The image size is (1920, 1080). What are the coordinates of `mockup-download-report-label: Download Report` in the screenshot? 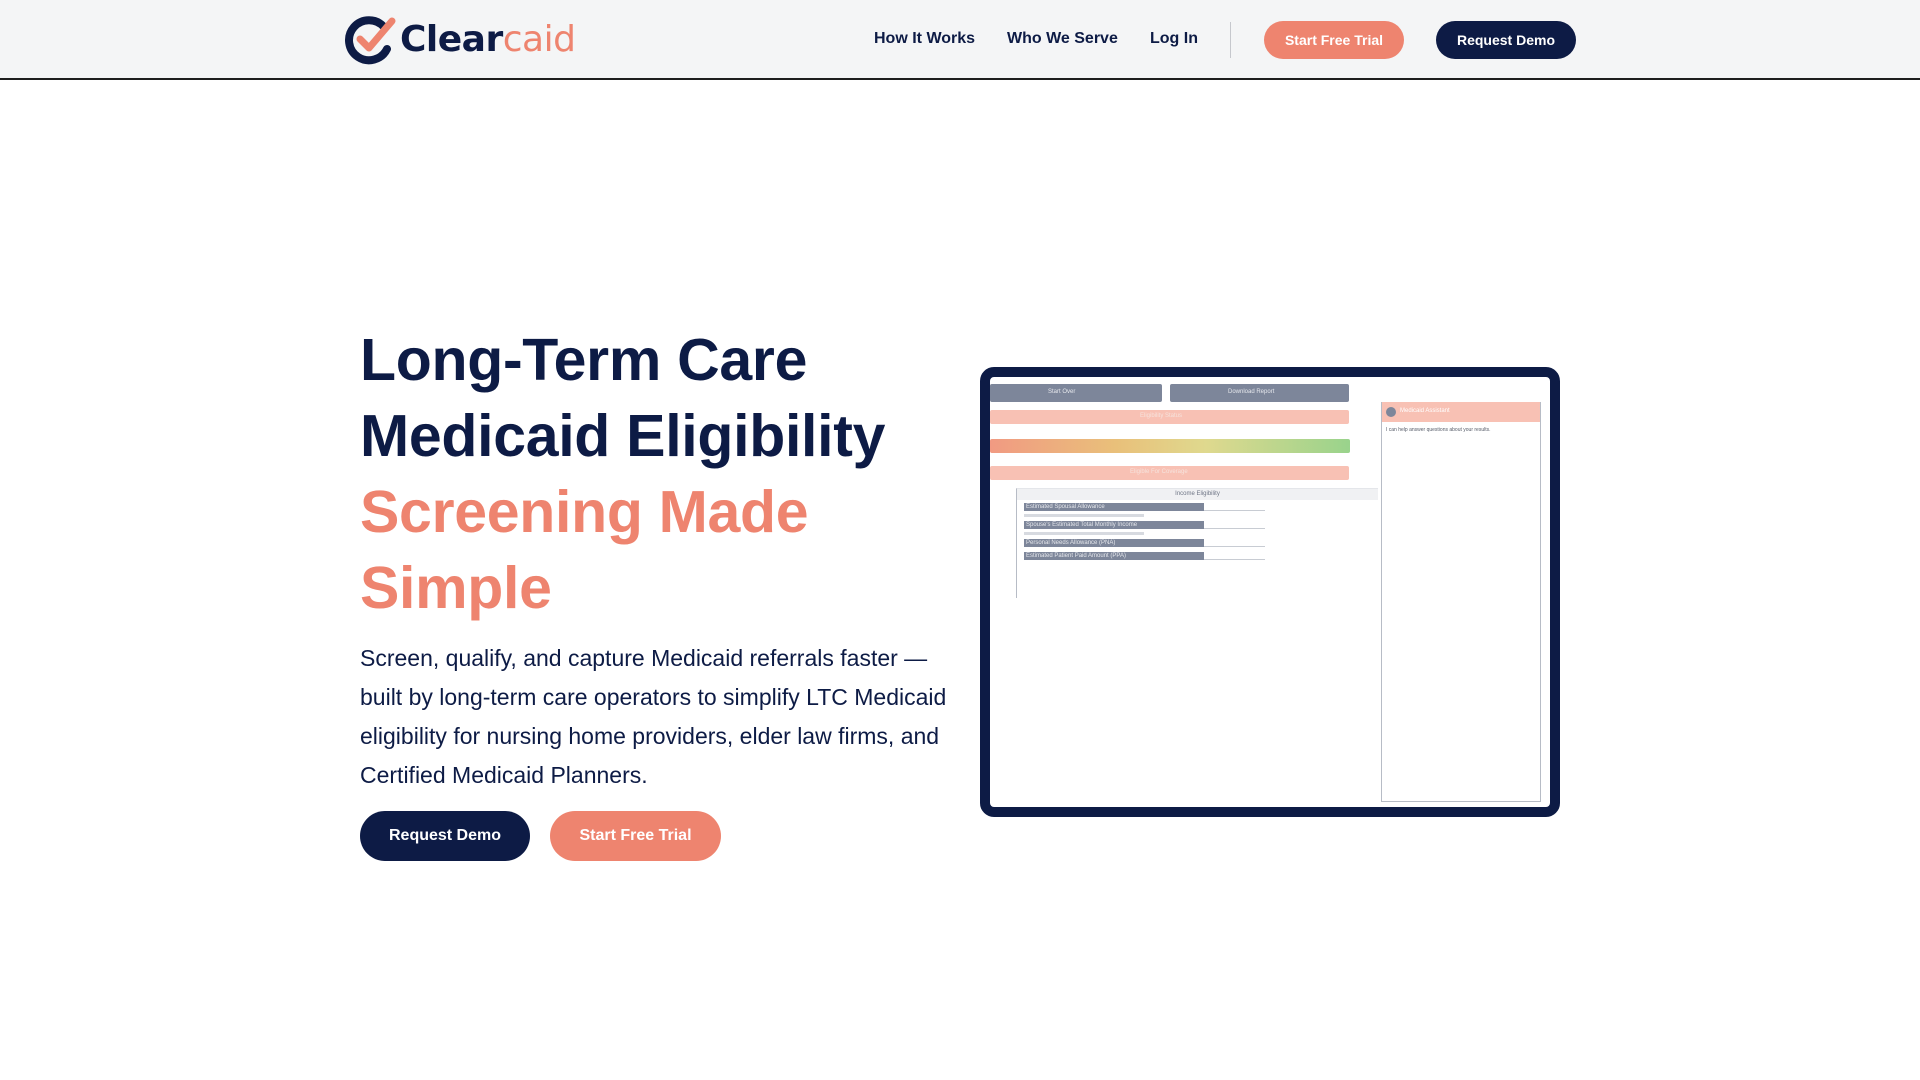 It's located at (1251, 392).